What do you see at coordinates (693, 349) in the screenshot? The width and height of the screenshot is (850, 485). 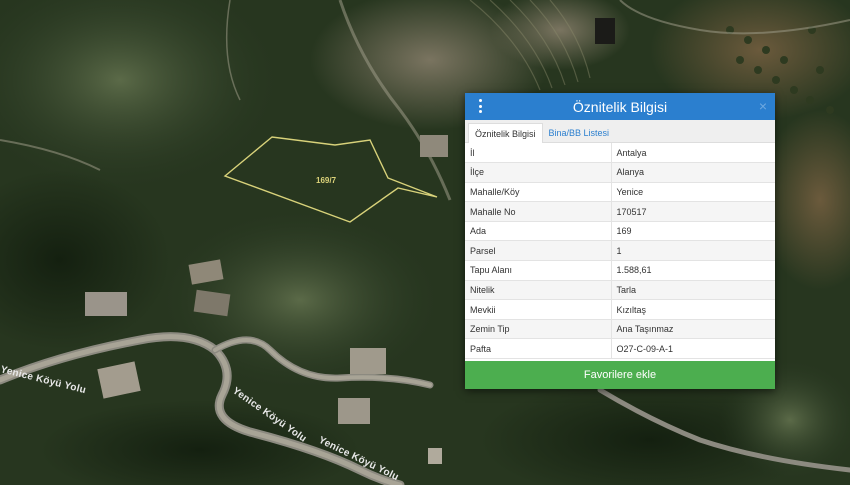 I see `row-value: O27-C-09-A-1` at bounding box center [693, 349].